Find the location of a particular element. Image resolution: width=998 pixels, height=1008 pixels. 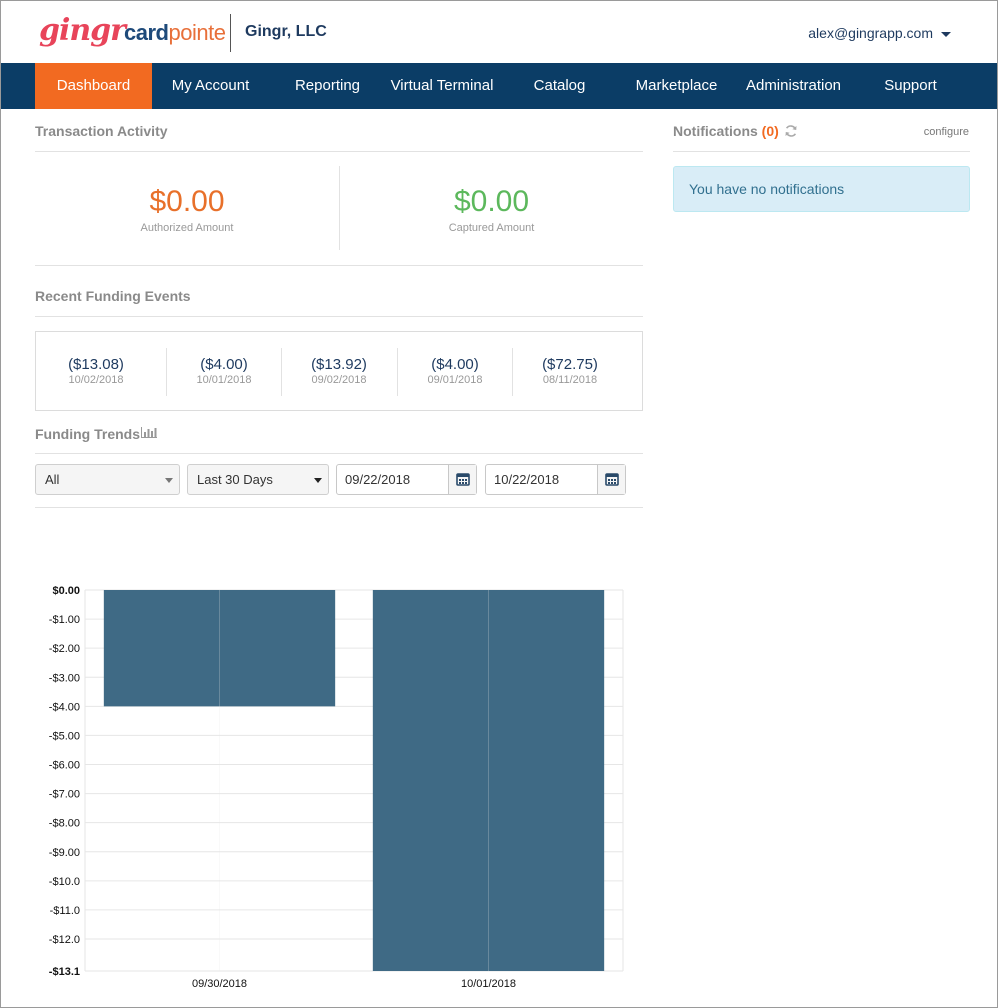

y-tick-label: -$3.00 is located at coordinates (64, 678).